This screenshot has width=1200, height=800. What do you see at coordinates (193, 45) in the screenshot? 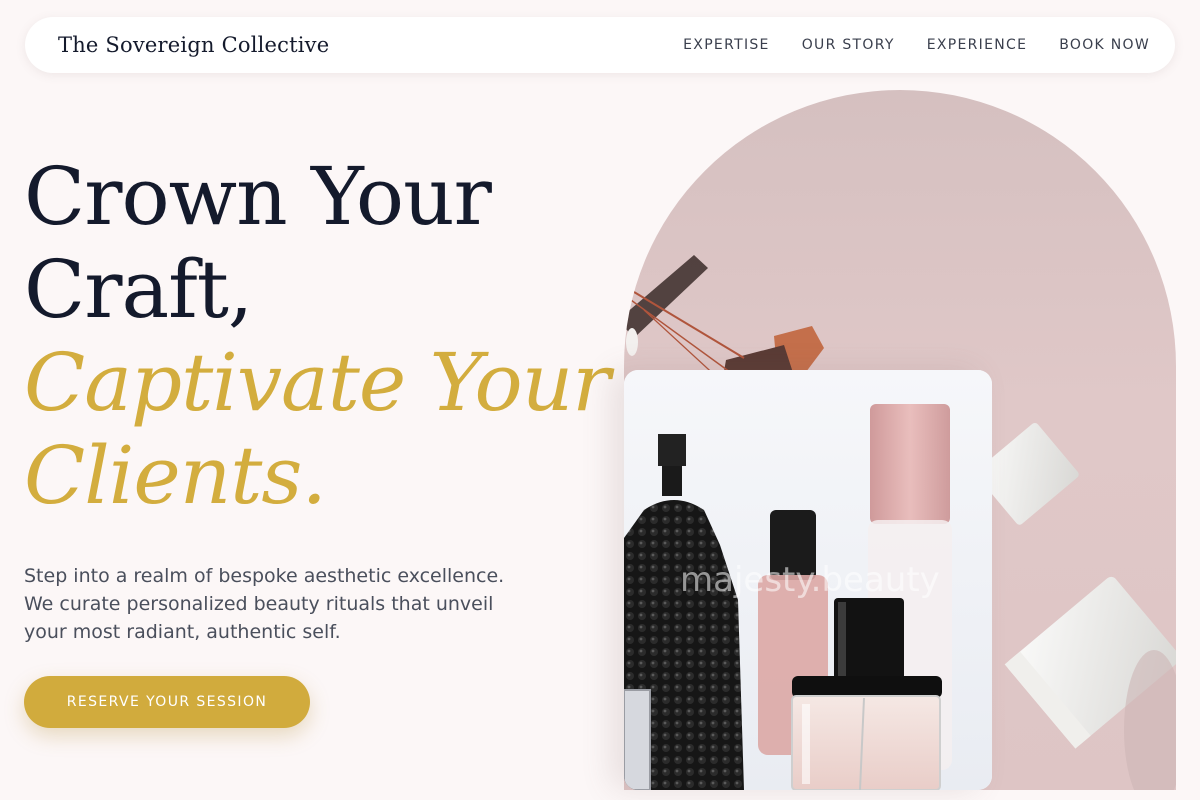
I see `brand-logo: The Sovereign Collective` at bounding box center [193, 45].